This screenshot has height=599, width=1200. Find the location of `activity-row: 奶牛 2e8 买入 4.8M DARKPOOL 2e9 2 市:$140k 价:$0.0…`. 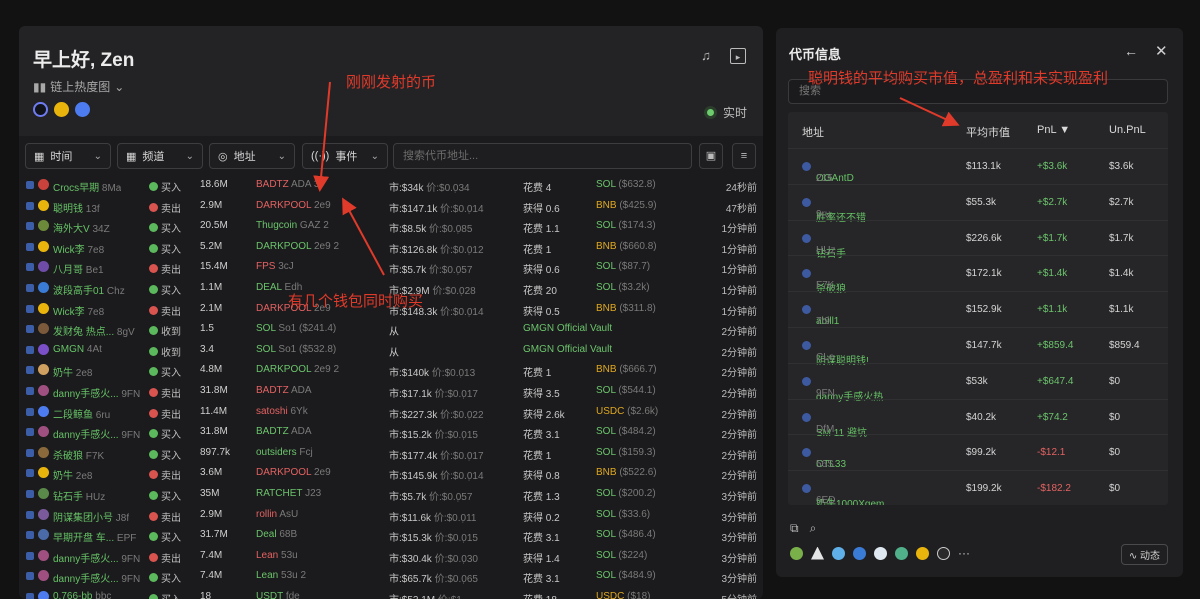

activity-row: 奶牛 2e8 买入 4.8M DARKPOOL 2e9 2 市:$140k 价:$0.0… is located at coordinates (391, 370).